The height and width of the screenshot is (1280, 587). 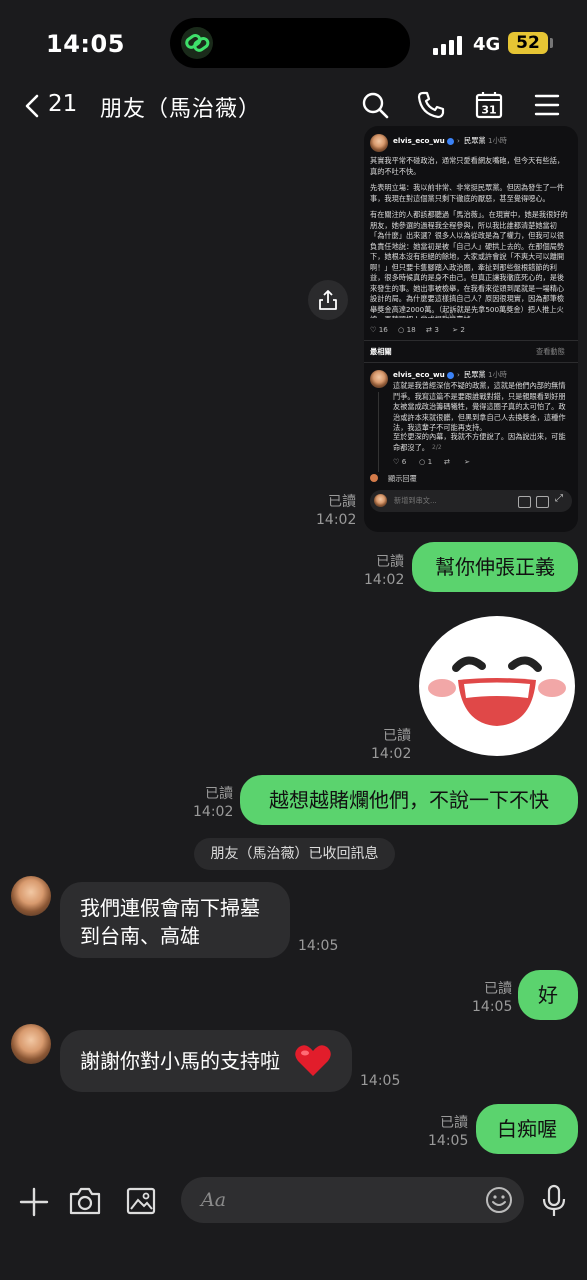 I want to click on image-icon, so click(x=524, y=502).